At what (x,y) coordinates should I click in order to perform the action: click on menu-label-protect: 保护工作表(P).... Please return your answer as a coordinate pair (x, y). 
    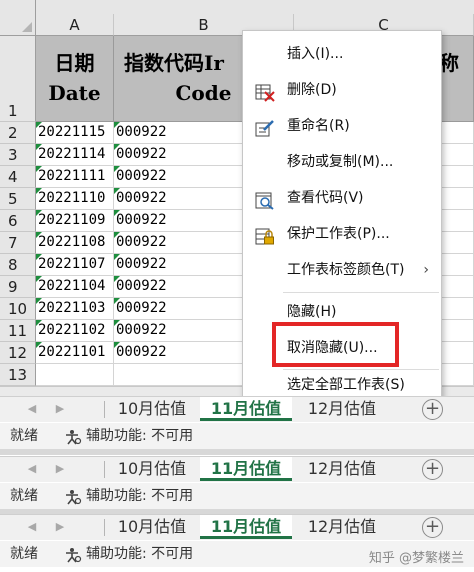
    Looking at the image, I should click on (338, 234).